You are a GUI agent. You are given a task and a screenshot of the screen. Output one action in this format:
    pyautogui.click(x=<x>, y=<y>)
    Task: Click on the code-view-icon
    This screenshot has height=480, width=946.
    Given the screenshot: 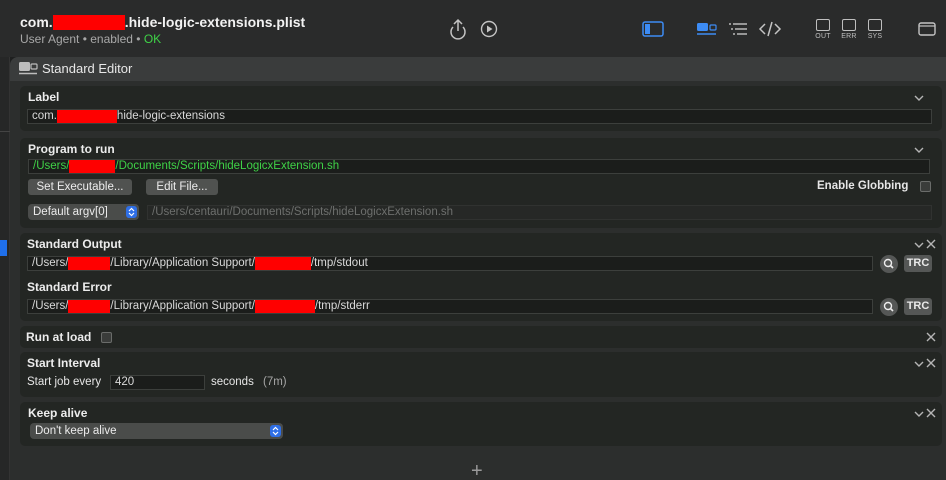 What is the action you would take?
    pyautogui.click(x=770, y=29)
    